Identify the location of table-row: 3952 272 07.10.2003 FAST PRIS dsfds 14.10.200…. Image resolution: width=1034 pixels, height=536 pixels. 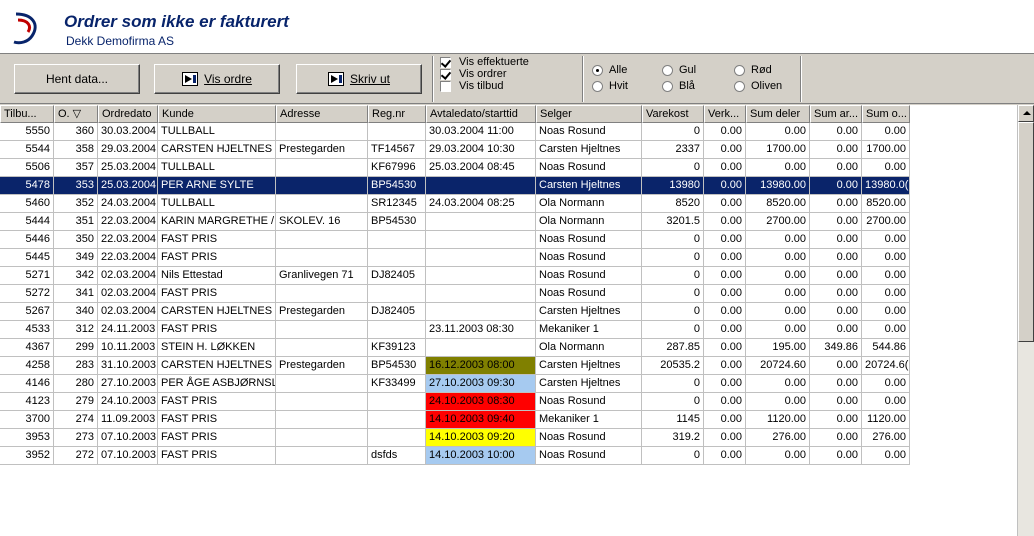
(455, 456).